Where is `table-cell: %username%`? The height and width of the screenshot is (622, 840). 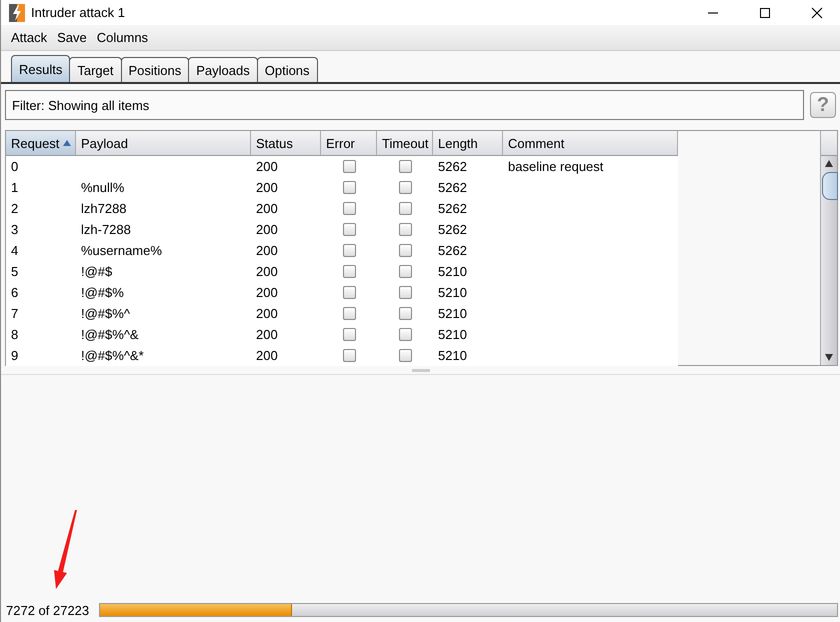 table-cell: %username% is located at coordinates (121, 250).